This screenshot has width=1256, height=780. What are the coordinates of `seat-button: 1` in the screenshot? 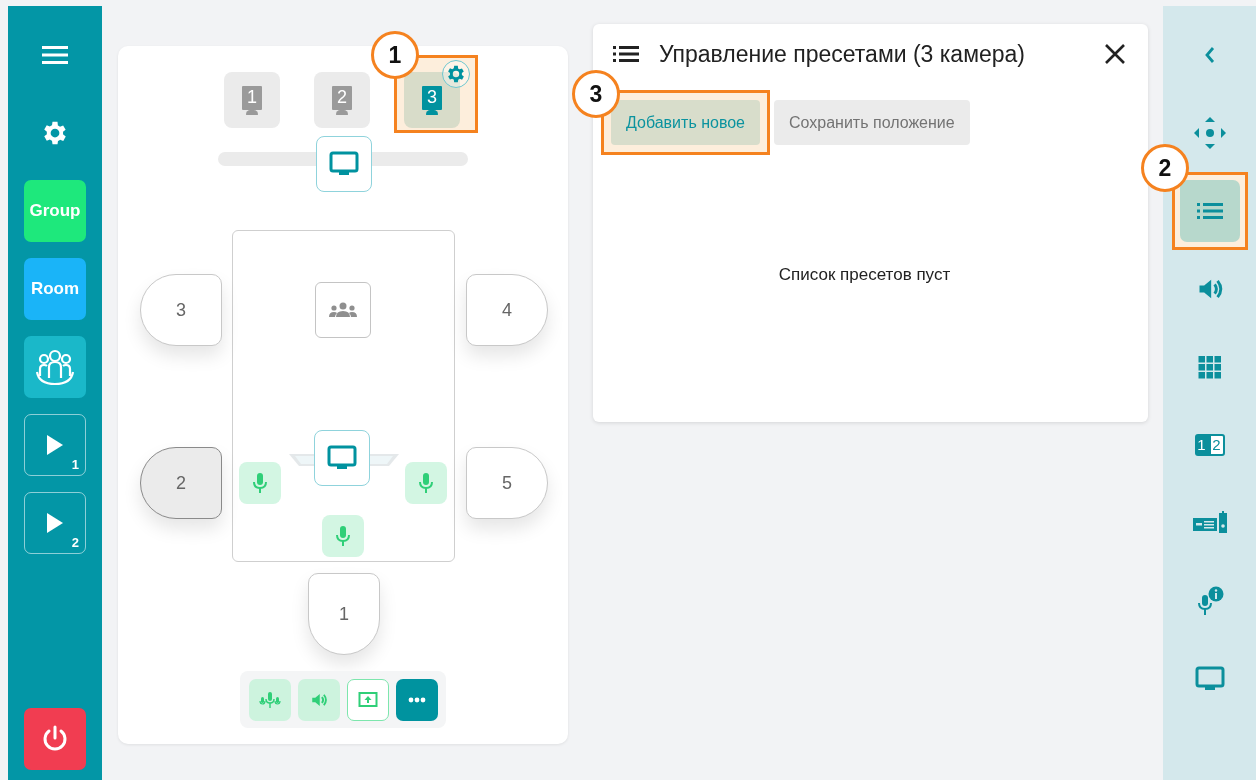 It's located at (344, 614).